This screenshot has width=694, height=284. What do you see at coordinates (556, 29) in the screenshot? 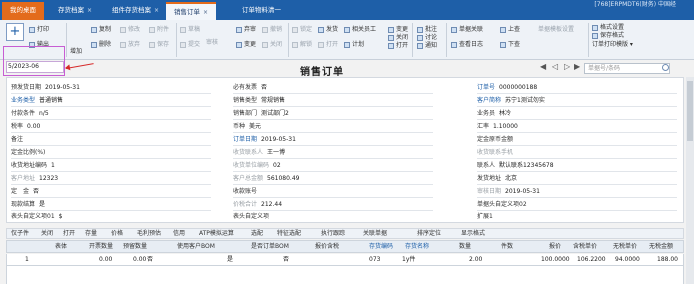
I see `bill-template-button: 单据模板设置` at bounding box center [556, 29].